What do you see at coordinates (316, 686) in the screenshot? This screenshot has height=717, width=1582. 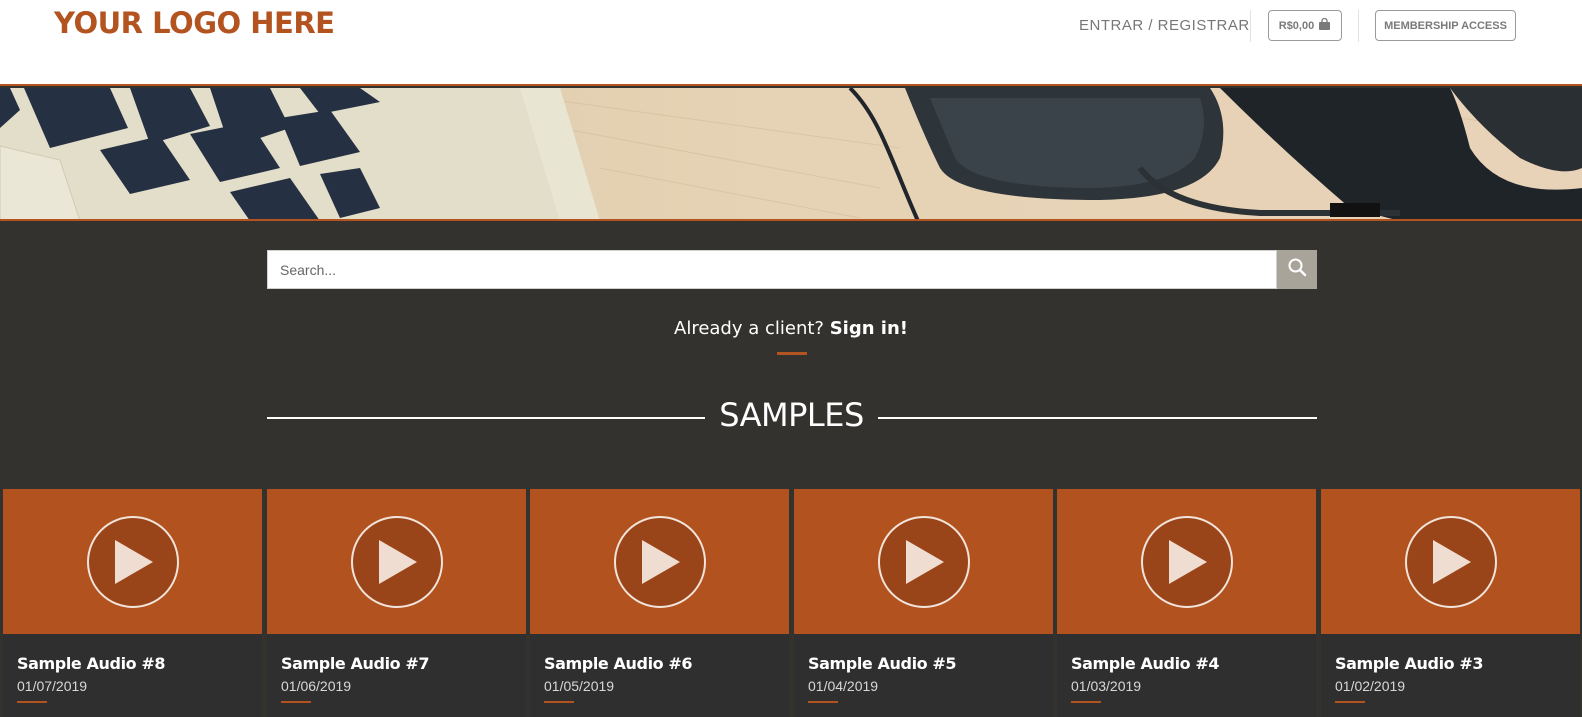 I see `card-date: 01/06/2019` at bounding box center [316, 686].